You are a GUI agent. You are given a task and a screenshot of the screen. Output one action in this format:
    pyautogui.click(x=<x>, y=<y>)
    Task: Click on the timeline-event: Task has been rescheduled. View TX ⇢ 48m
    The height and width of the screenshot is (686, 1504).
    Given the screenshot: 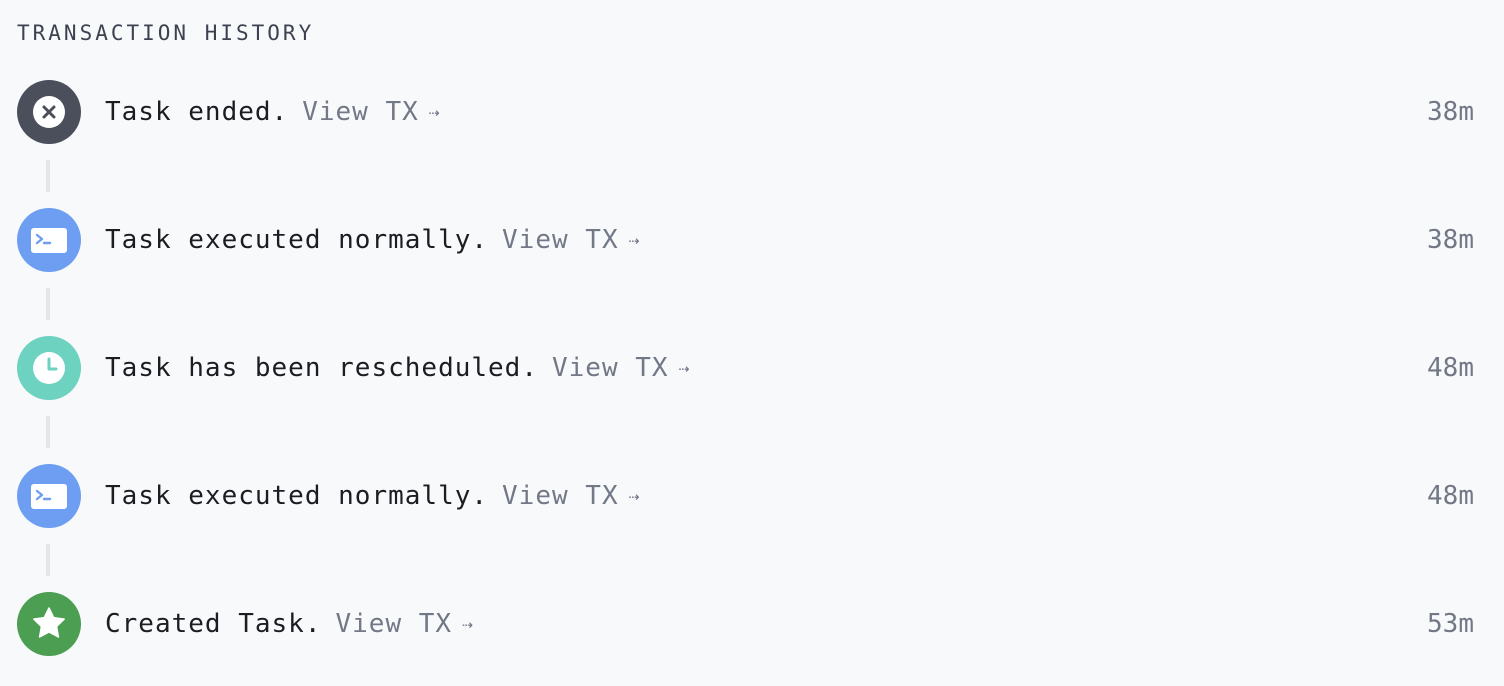 What is the action you would take?
    pyautogui.click(x=745, y=368)
    